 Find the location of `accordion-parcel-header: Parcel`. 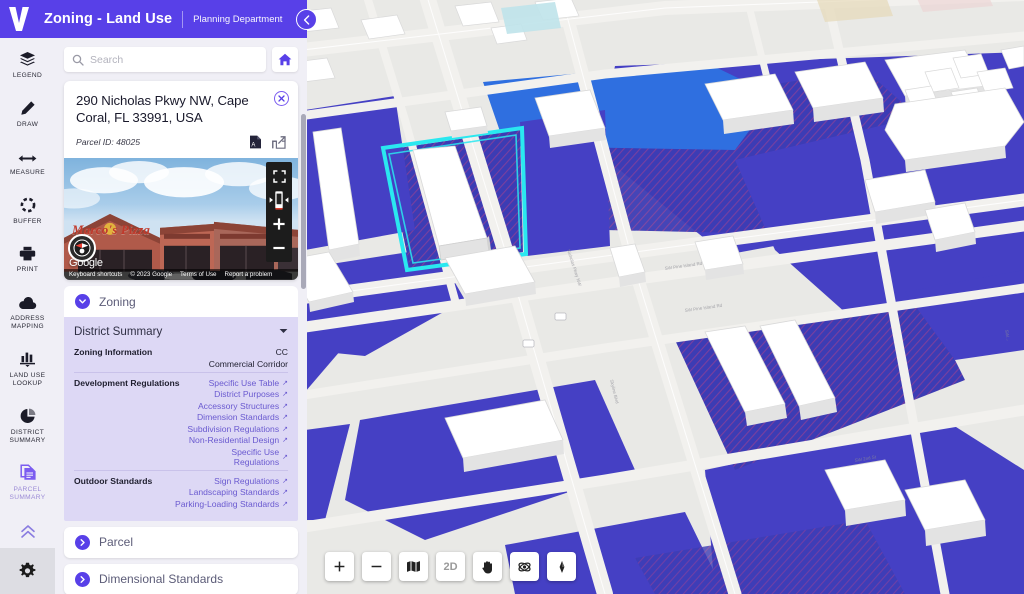

accordion-parcel-header: Parcel is located at coordinates (181, 542).